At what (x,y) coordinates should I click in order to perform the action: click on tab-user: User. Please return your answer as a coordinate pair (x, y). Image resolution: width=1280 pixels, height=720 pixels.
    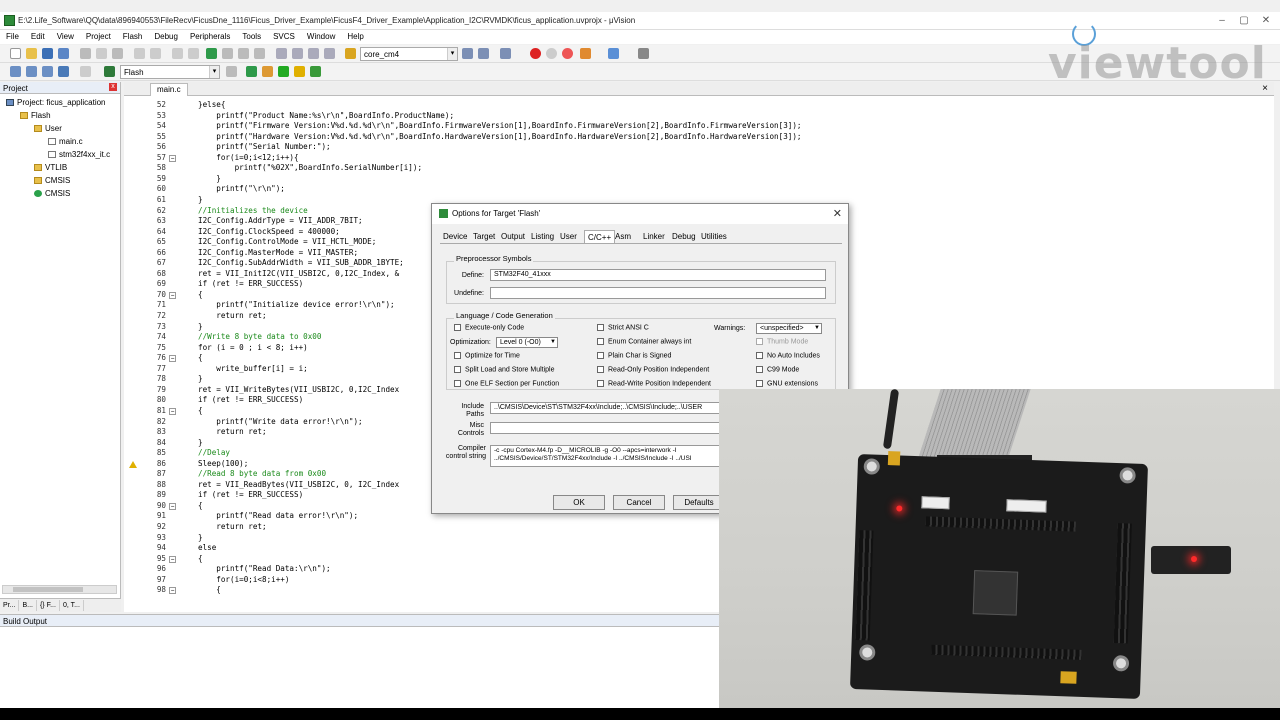
    Looking at the image, I should click on (568, 236).